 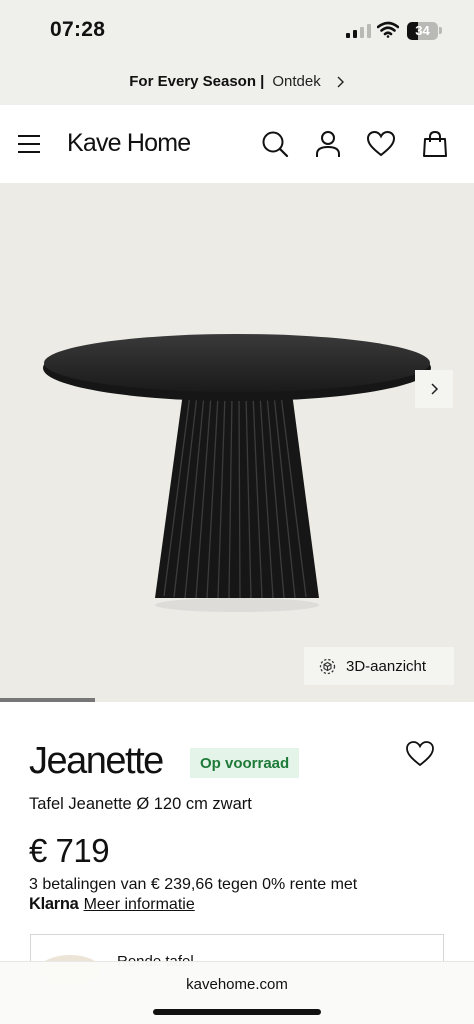 I want to click on 3d-cube-icon, so click(x=327, y=666).